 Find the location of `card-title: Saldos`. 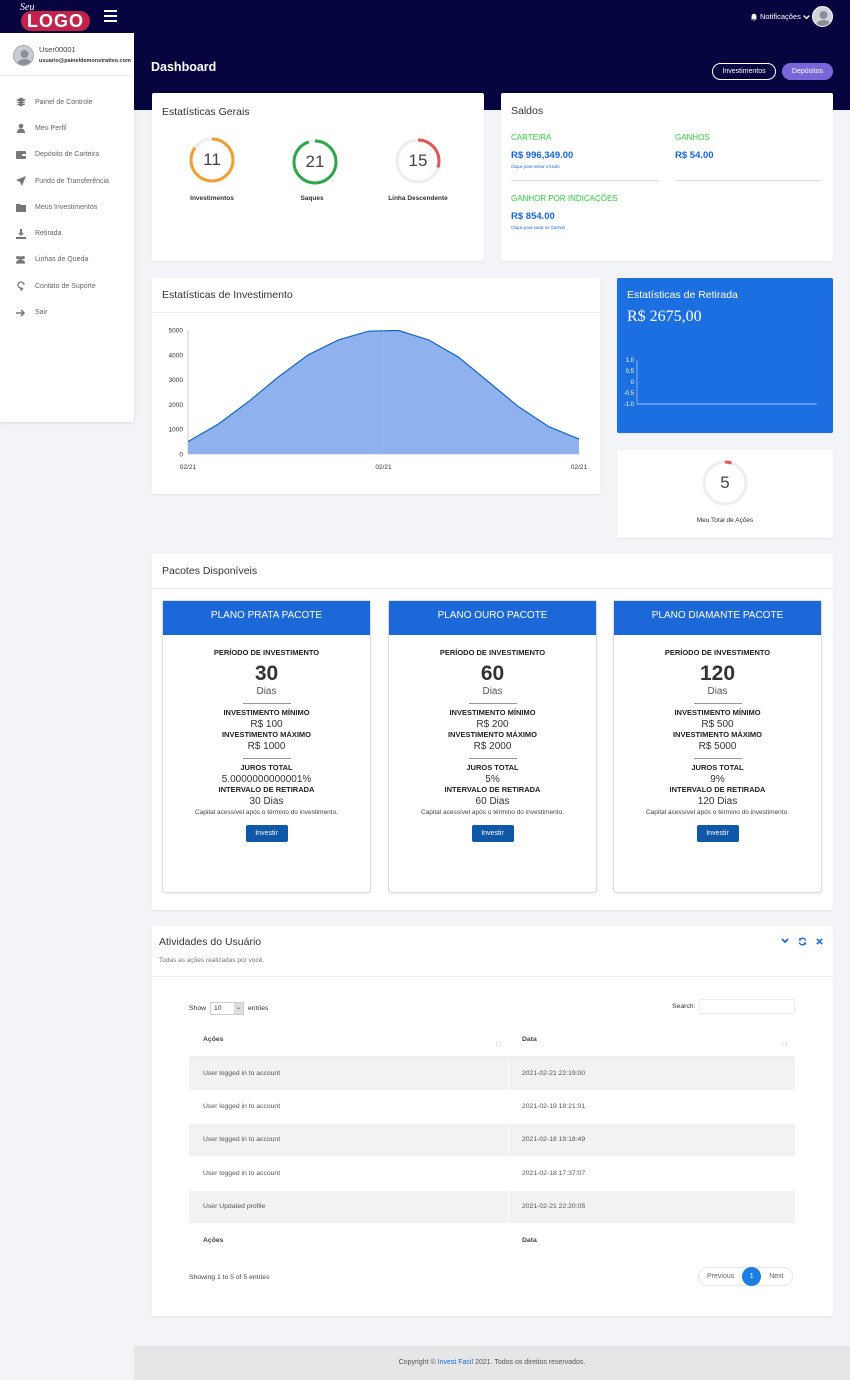

card-title: Saldos is located at coordinates (527, 111).